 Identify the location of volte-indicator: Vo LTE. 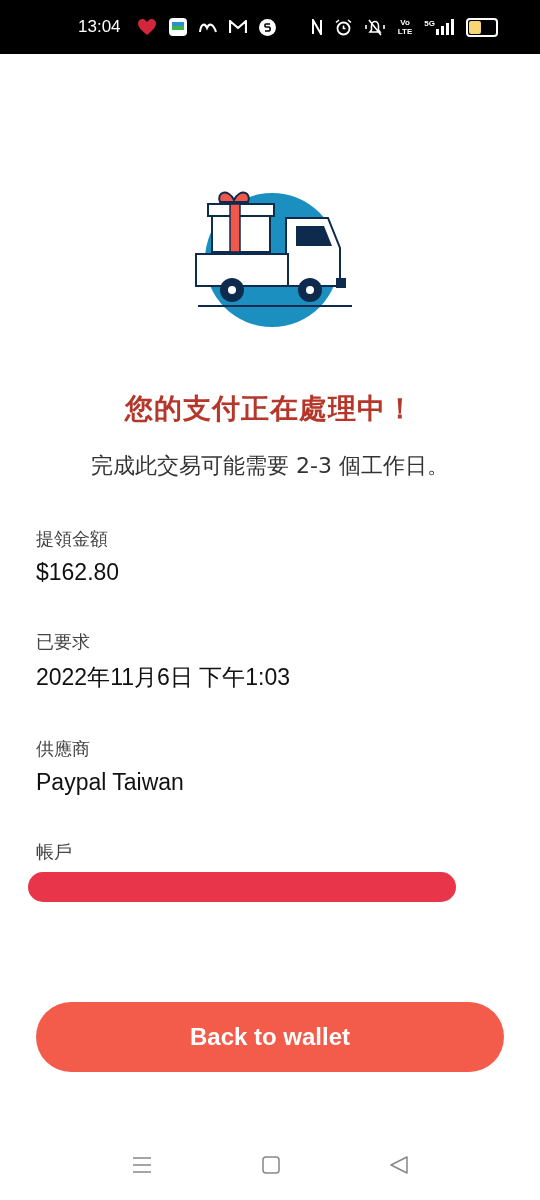
(405, 27).